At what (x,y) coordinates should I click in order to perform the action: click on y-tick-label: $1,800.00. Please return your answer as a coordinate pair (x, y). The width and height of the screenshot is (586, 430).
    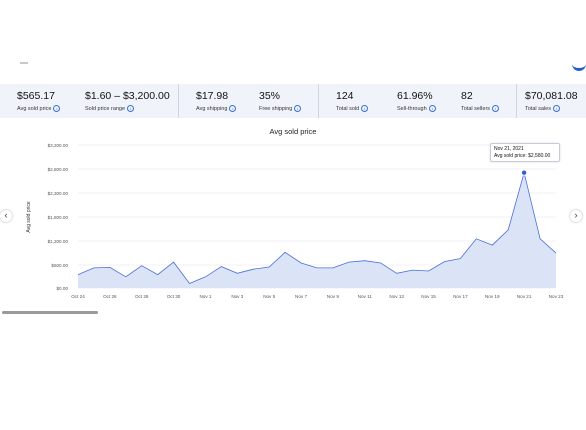
    Looking at the image, I should click on (58, 217).